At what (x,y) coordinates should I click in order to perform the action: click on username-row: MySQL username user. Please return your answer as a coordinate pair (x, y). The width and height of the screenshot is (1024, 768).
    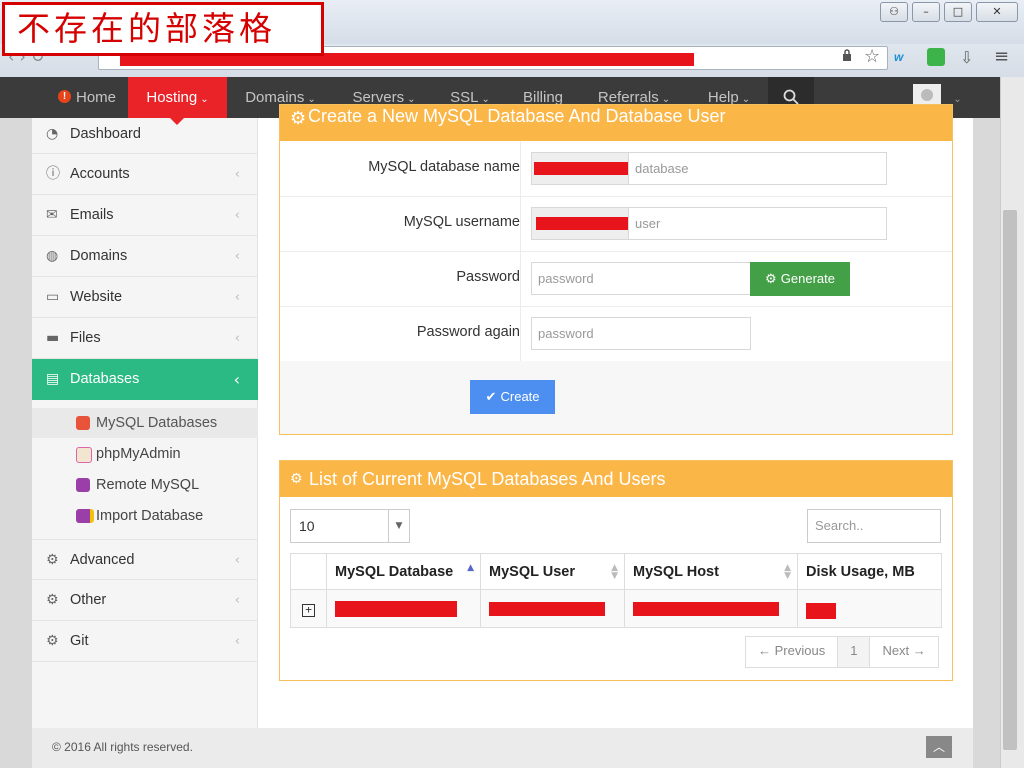
    Looking at the image, I should click on (616, 224).